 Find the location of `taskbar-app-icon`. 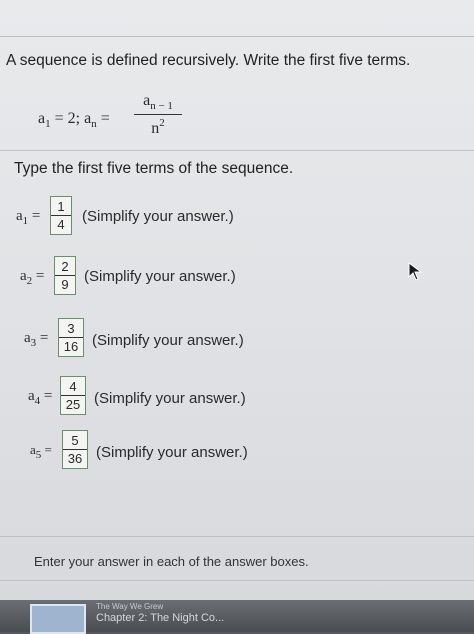

taskbar-app-icon is located at coordinates (58, 619).